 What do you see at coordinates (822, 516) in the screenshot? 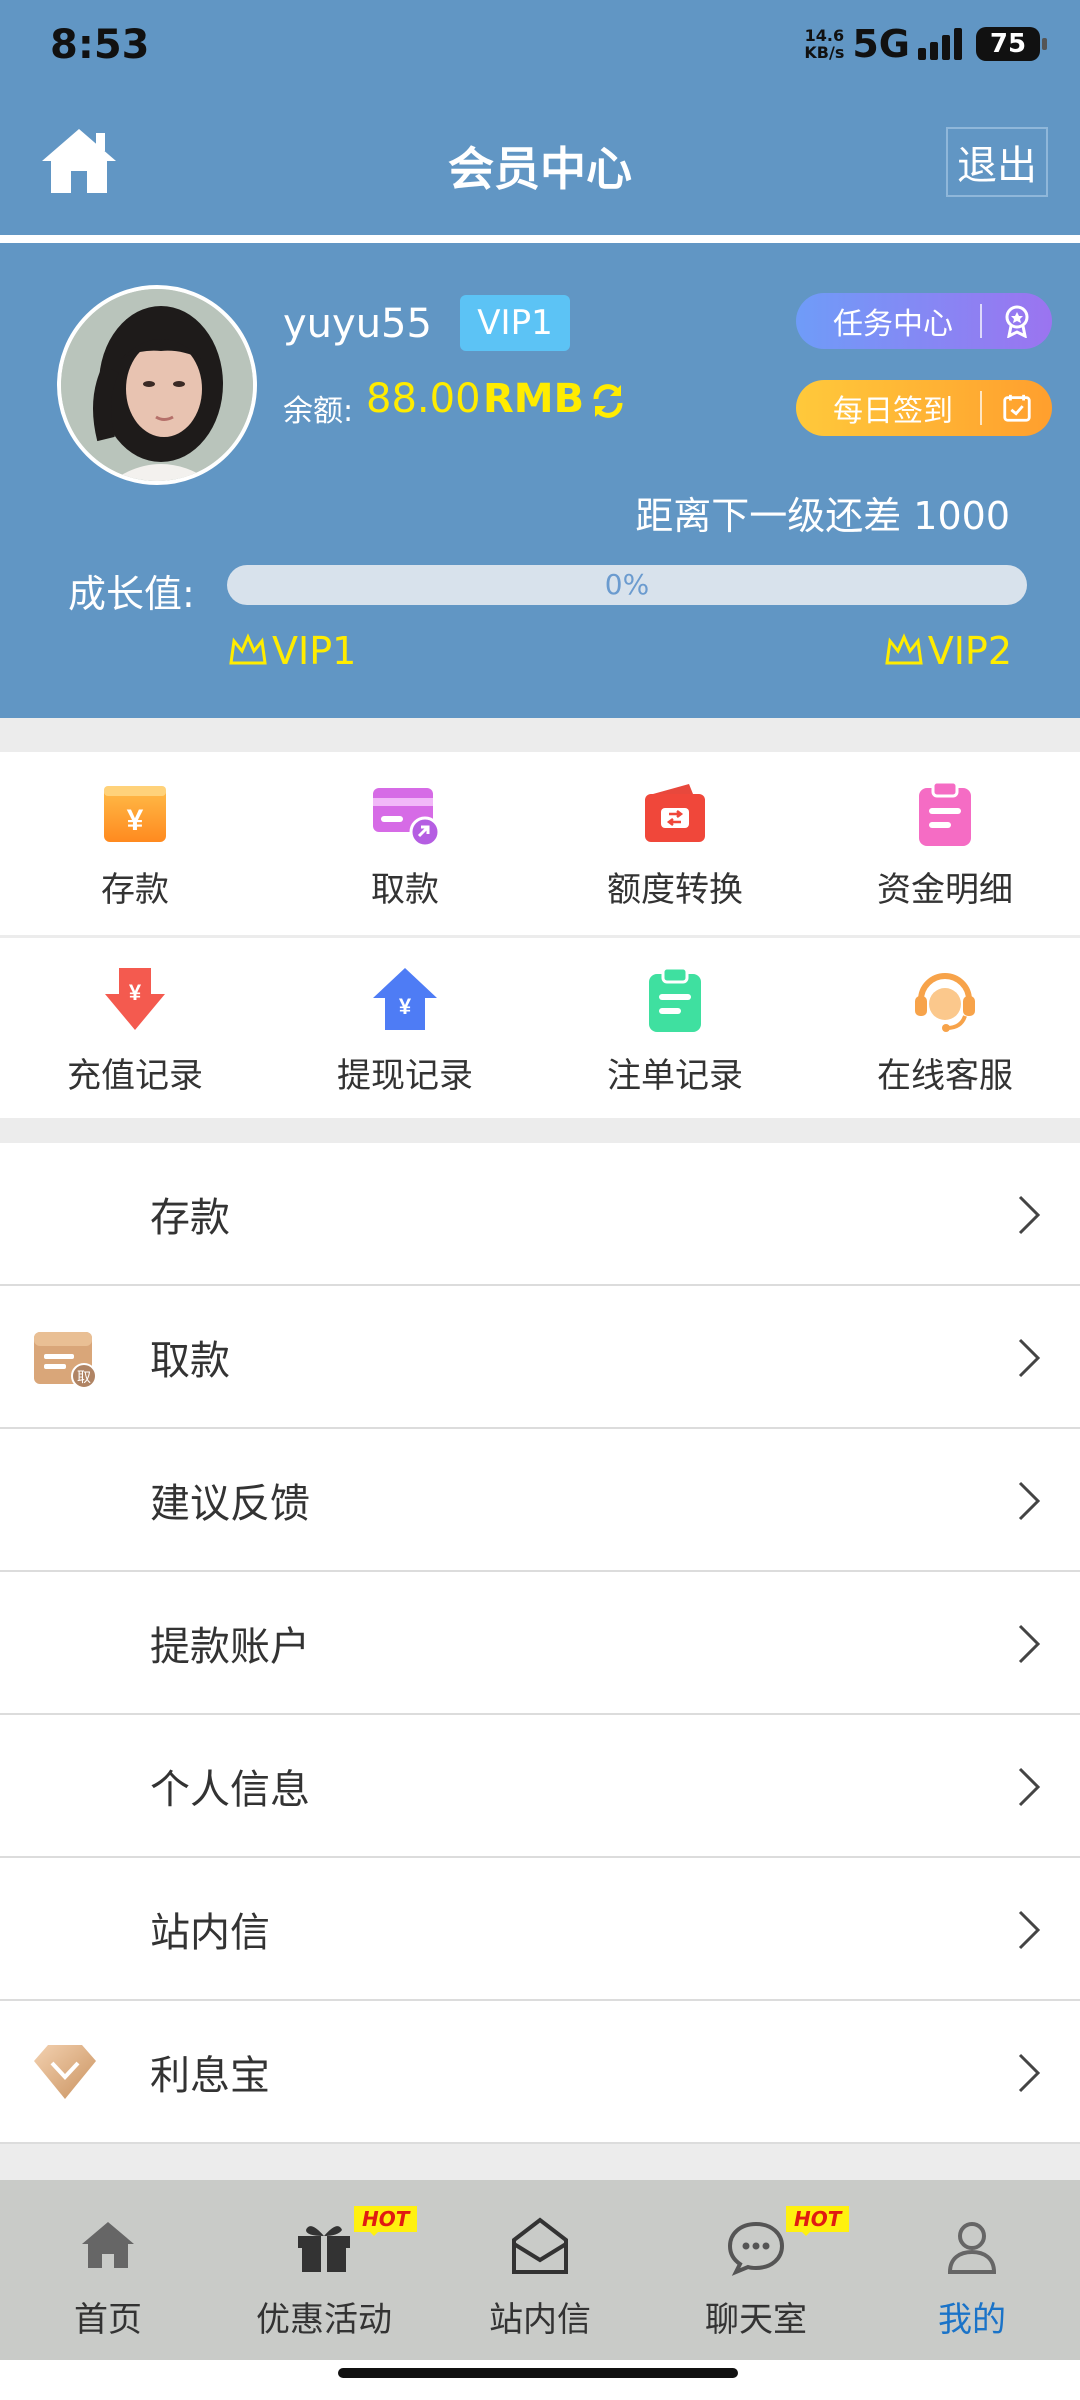
I see `next-level-text: 距离下一级还差 1000` at bounding box center [822, 516].